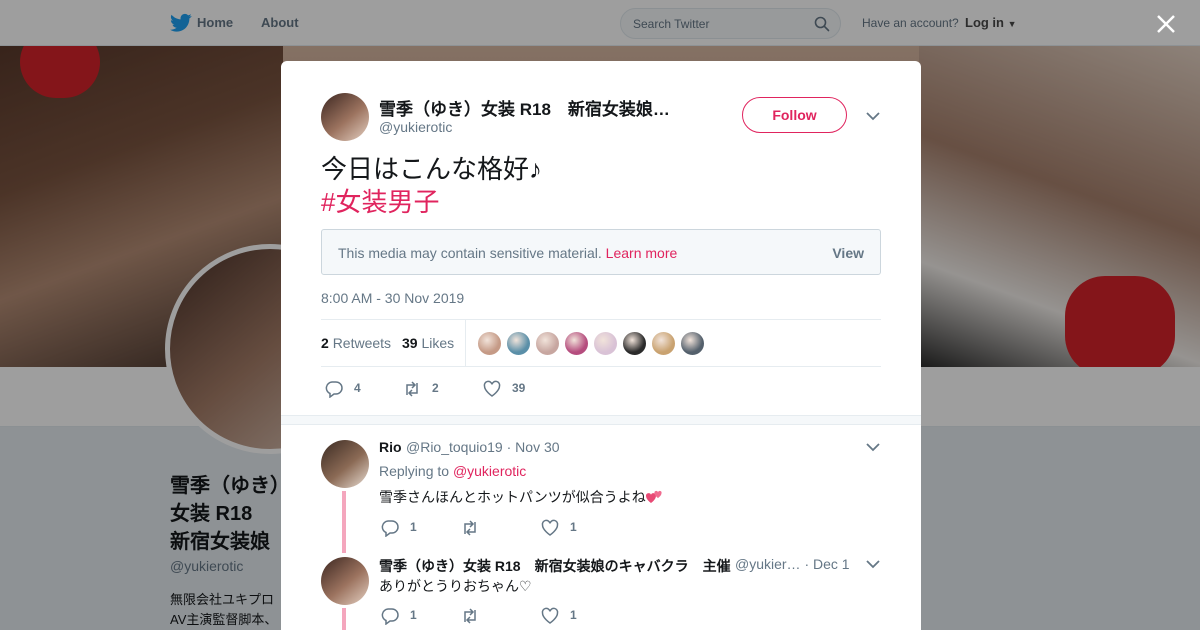  I want to click on reply-text: ありがとうりおちゃん♡, so click(455, 586).